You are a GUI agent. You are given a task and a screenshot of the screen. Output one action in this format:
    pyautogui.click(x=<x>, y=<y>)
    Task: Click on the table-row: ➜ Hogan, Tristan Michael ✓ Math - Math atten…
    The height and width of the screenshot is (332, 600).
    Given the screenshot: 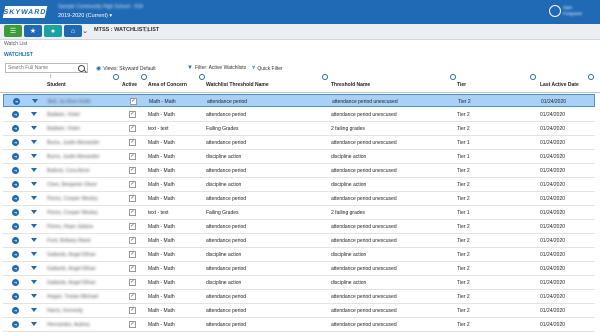 What is the action you would take?
    pyautogui.click(x=299, y=297)
    